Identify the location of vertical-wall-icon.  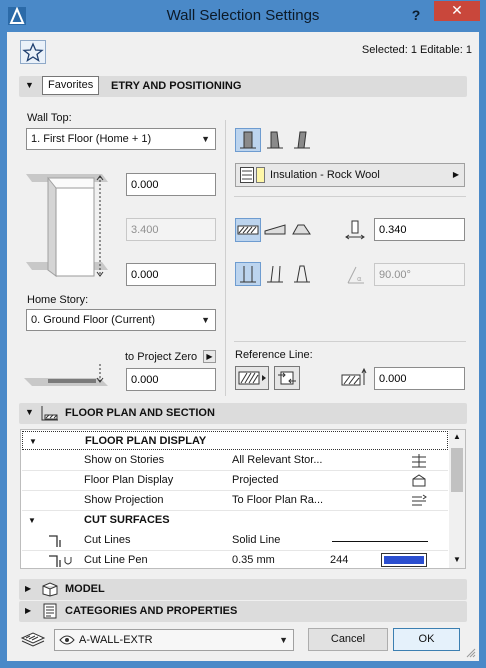
(248, 274).